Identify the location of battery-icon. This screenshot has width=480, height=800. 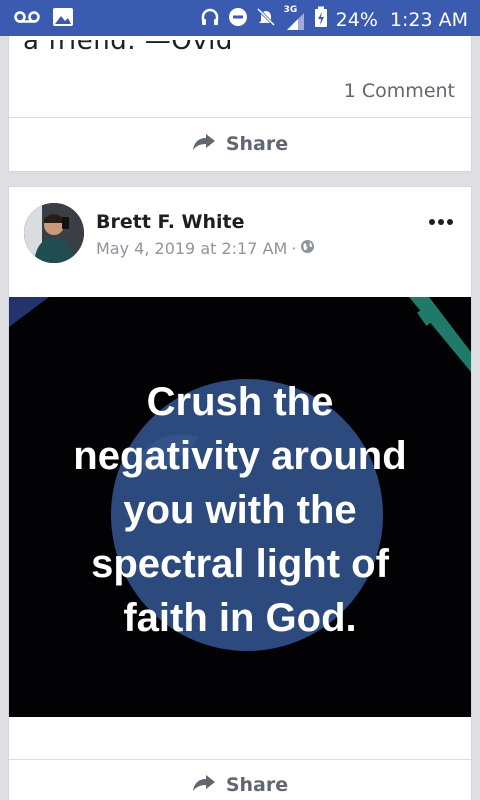
(321, 19).